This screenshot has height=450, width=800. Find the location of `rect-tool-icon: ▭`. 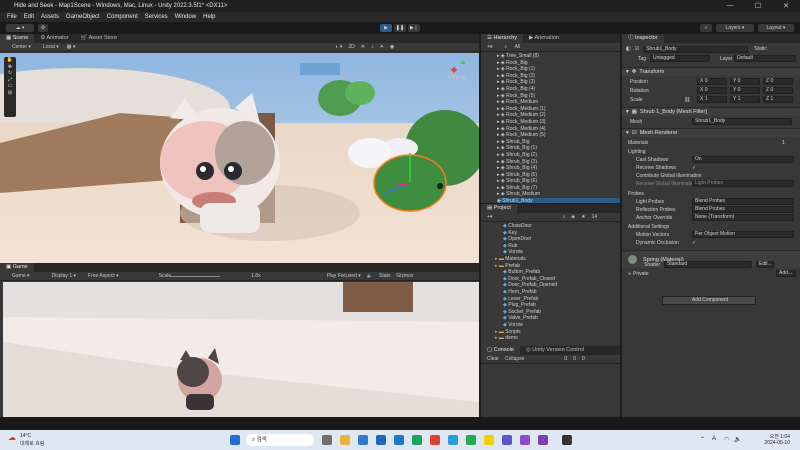

rect-tool-icon: ▭ is located at coordinates (10, 86).